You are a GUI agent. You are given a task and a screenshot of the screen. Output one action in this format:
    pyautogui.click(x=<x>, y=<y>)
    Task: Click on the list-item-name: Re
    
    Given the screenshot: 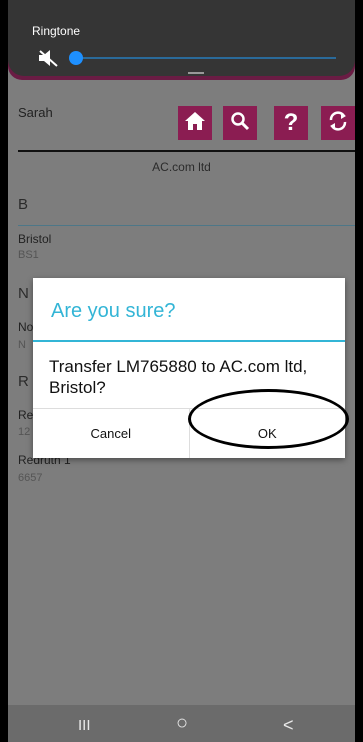 What is the action you would take?
    pyautogui.click(x=25, y=415)
    